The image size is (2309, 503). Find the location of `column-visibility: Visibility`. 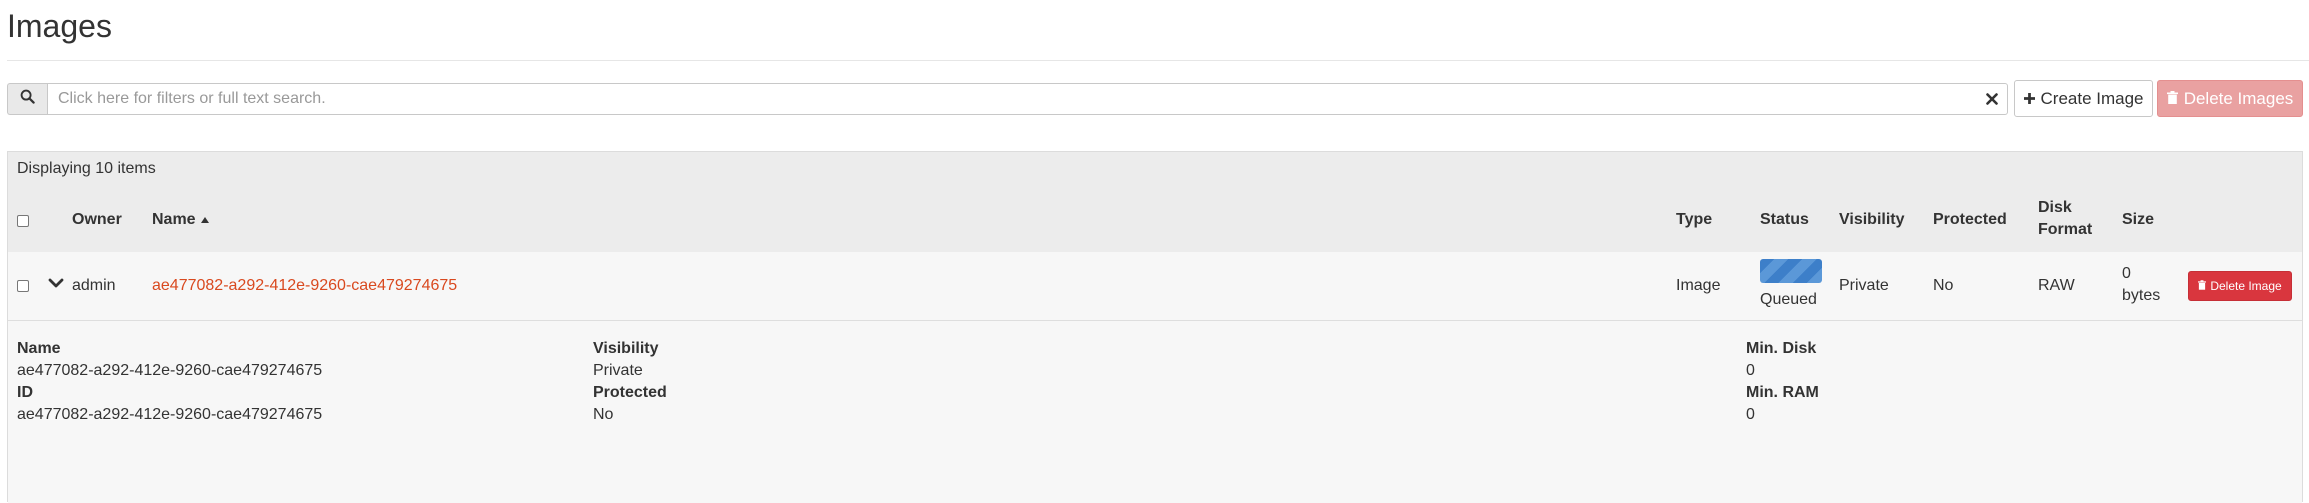

column-visibility: Visibility is located at coordinates (1872, 220).